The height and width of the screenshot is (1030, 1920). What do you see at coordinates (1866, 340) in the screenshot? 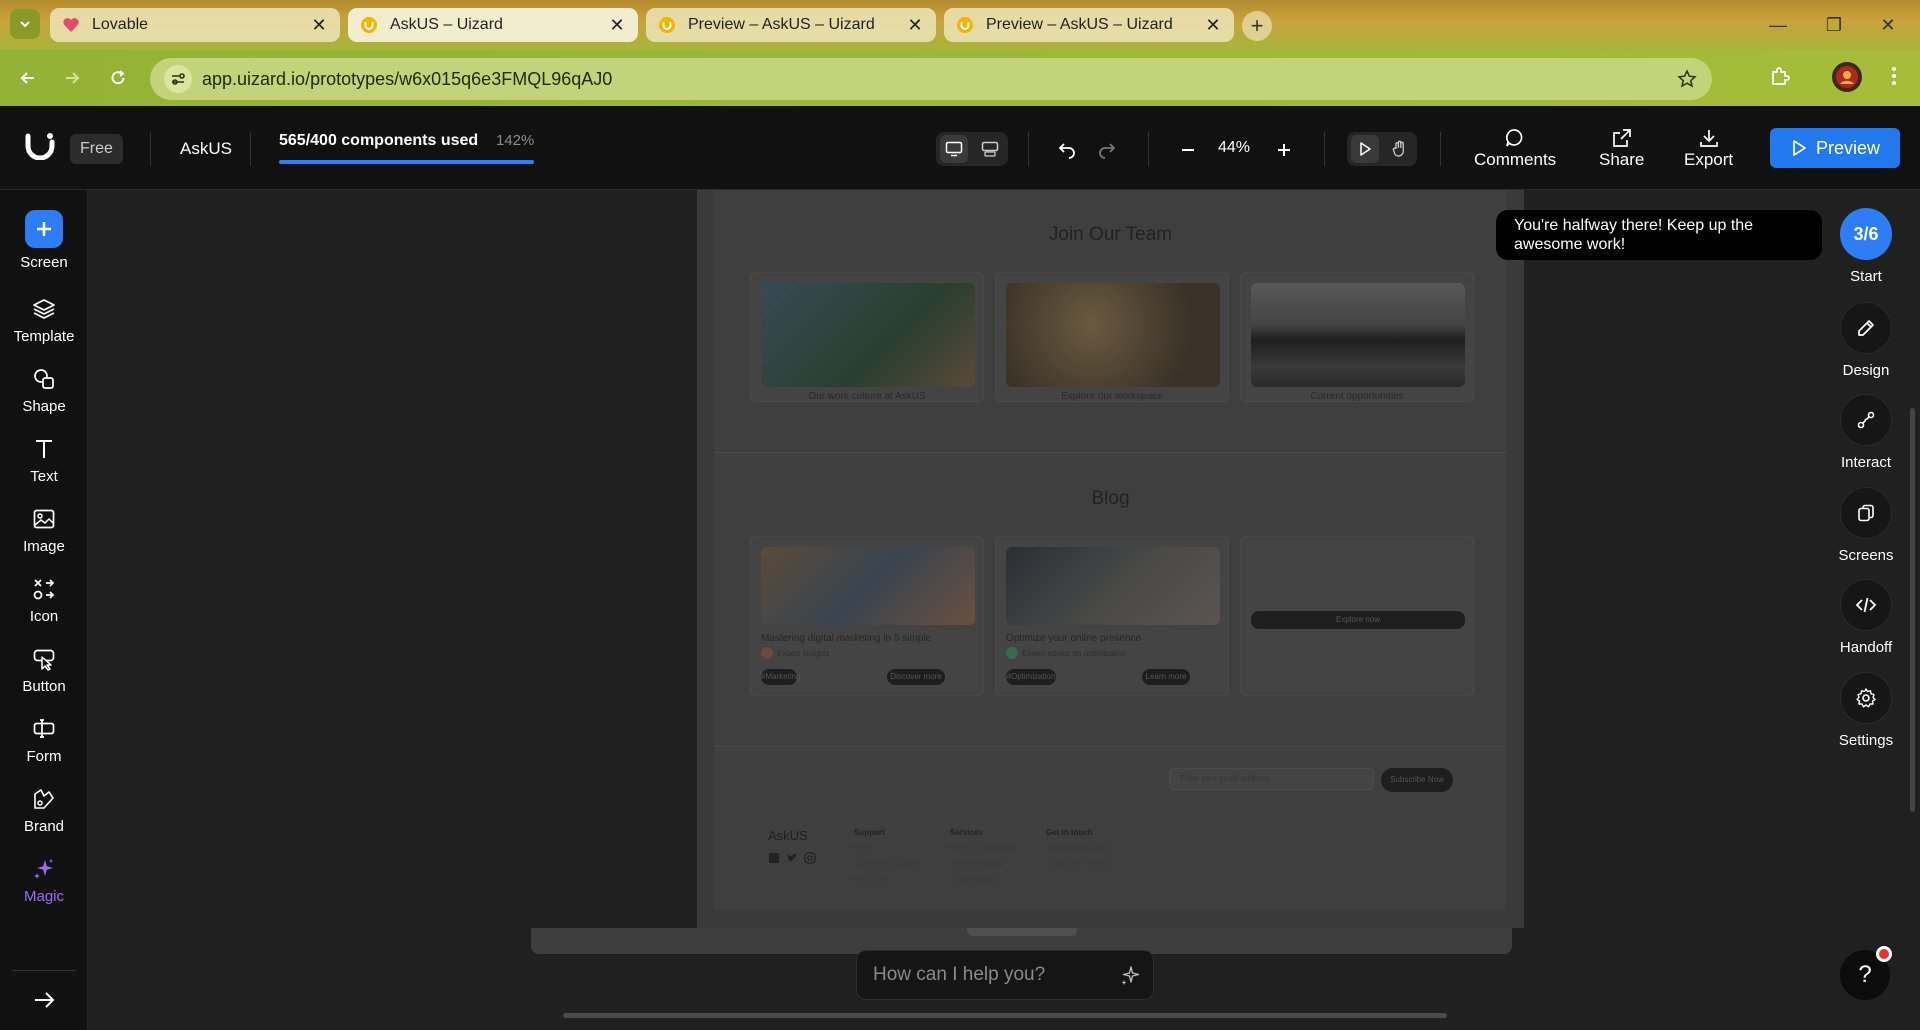
I see `design-panel-button: Design` at bounding box center [1866, 340].